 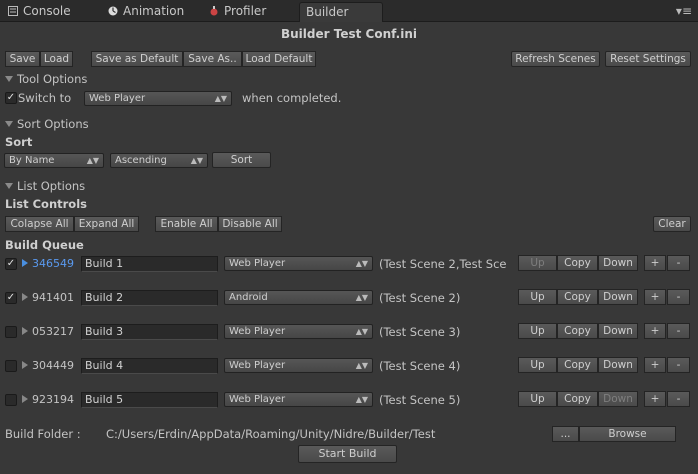 What do you see at coordinates (11, 98) in the screenshot?
I see `switch-to-checkbox: ✓` at bounding box center [11, 98].